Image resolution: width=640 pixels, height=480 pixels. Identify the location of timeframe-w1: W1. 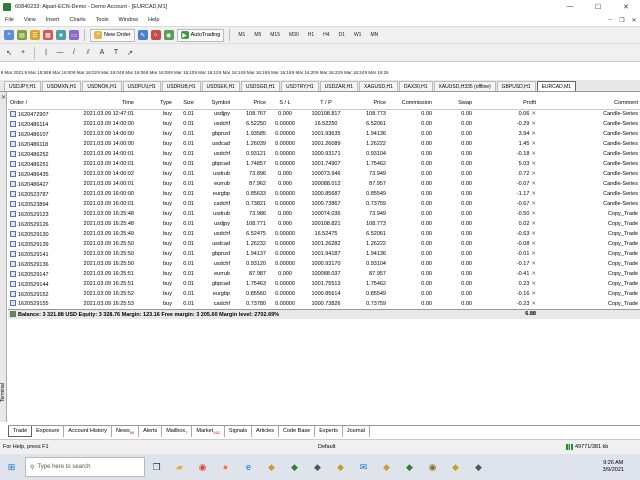
(358, 35).